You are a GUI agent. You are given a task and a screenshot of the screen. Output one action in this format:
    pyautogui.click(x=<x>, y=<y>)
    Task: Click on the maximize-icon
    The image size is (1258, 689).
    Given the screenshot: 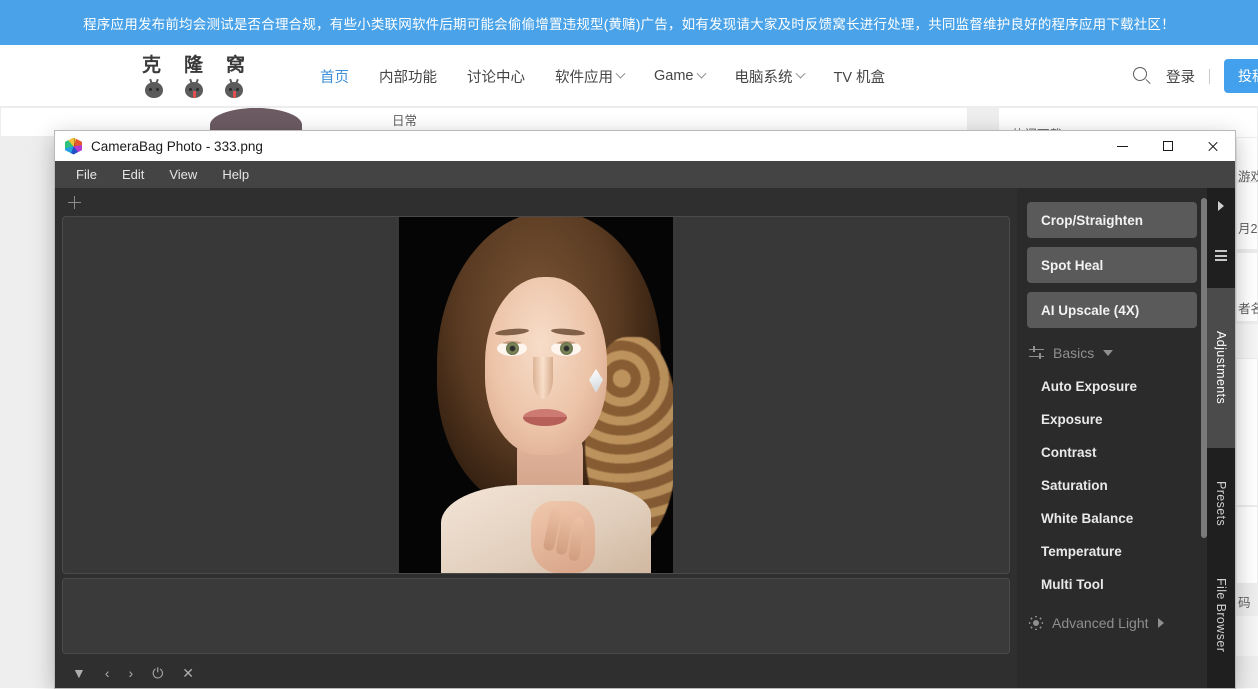 What is the action you would take?
    pyautogui.click(x=1168, y=146)
    